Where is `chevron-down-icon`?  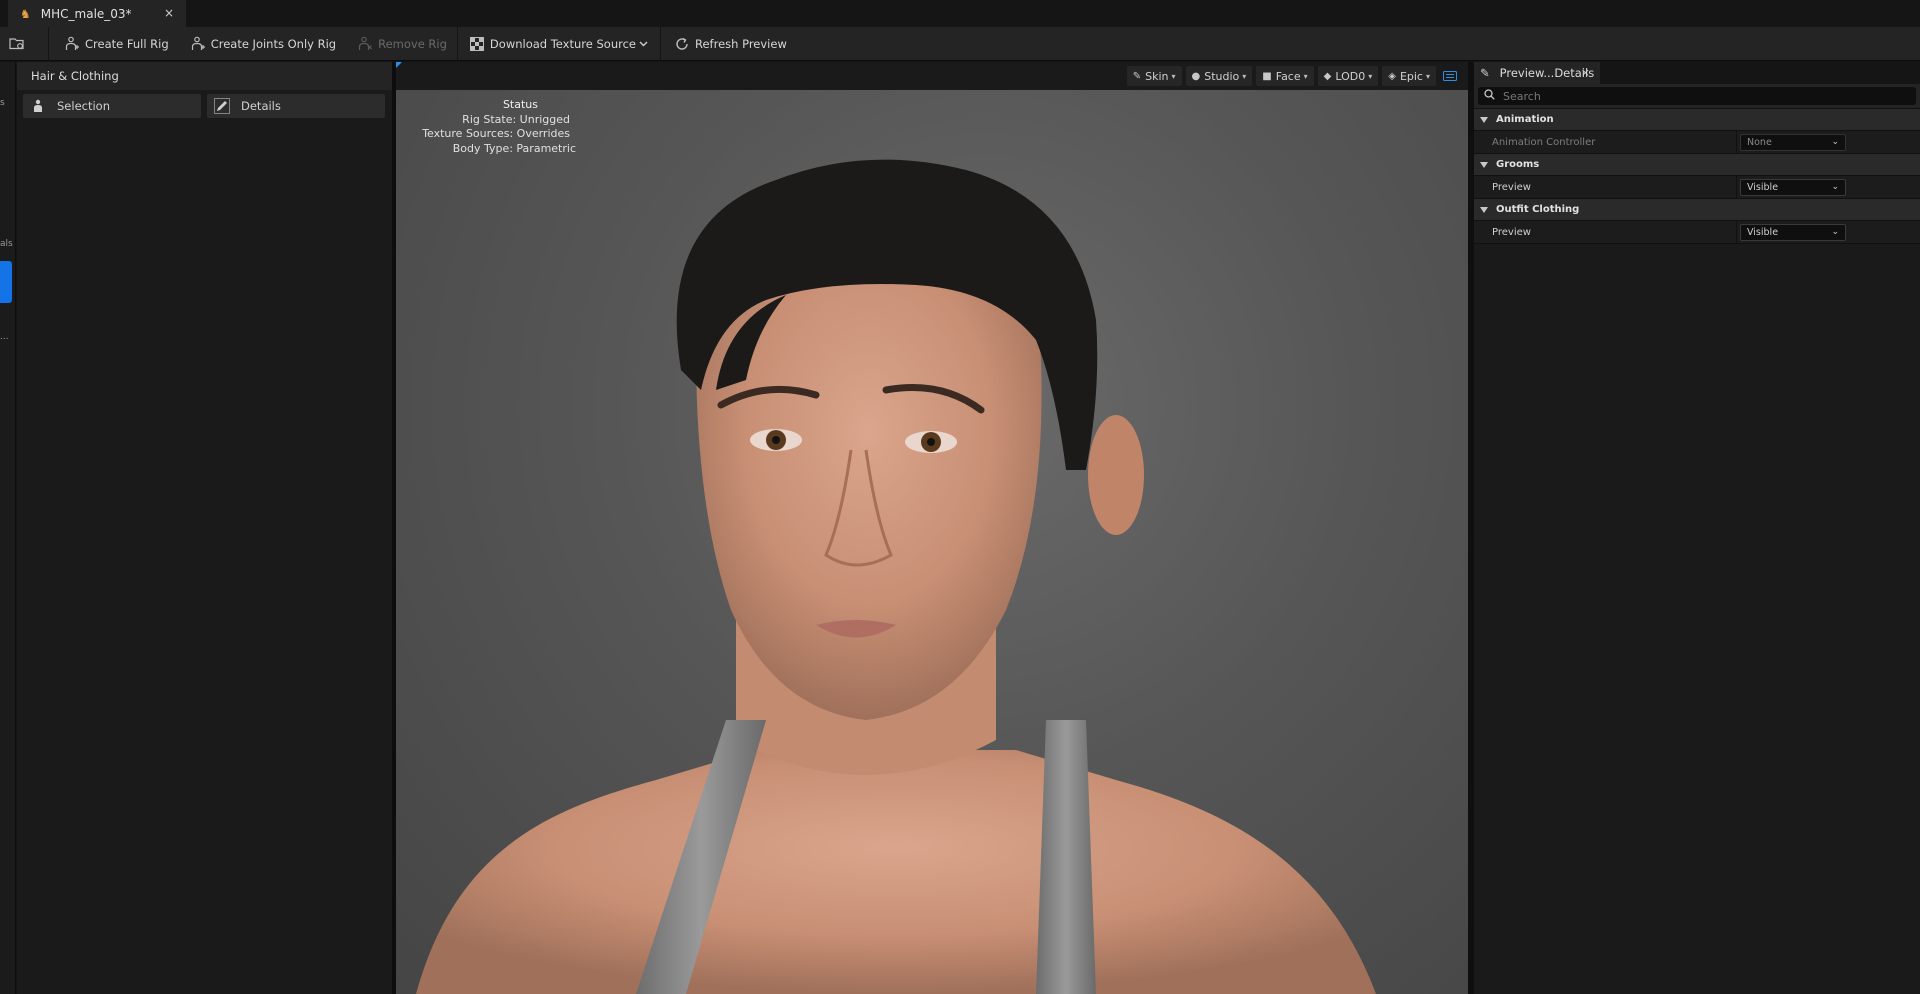
chevron-down-icon is located at coordinates (643, 44).